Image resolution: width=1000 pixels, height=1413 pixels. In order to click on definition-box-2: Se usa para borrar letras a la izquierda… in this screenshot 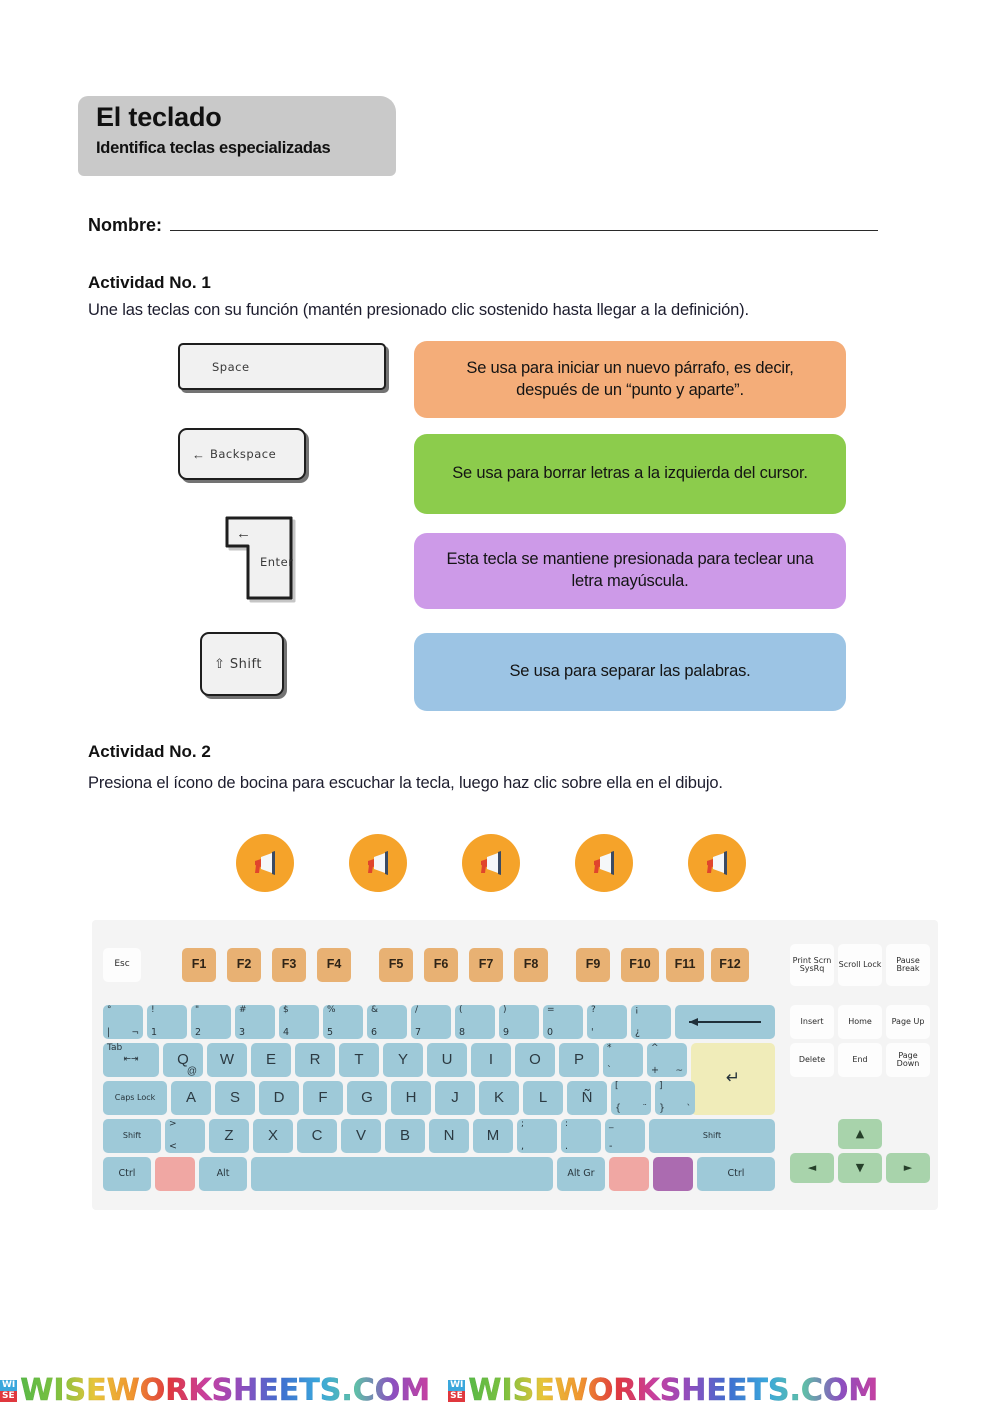, I will do `click(630, 474)`.